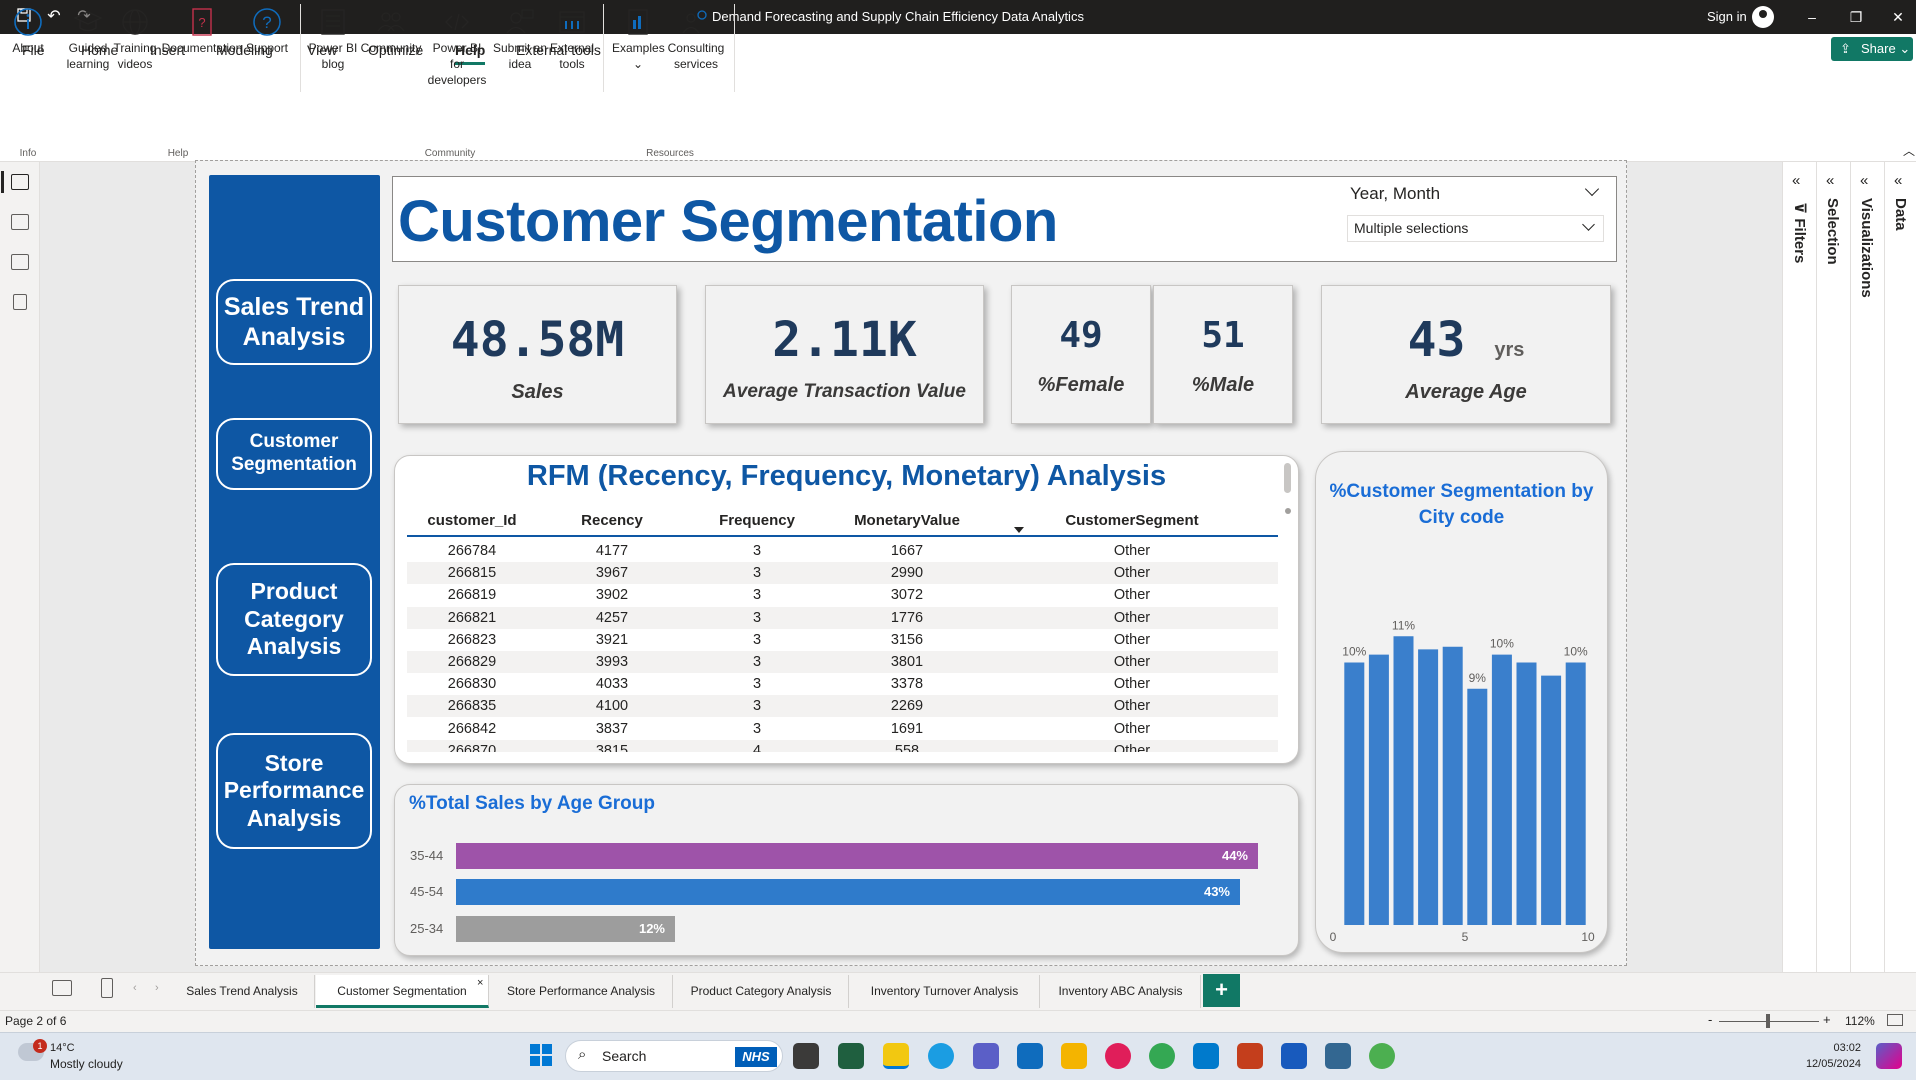 The image size is (1916, 1080). I want to click on nav-product-category-button: Product Category Analysis, so click(294, 619).